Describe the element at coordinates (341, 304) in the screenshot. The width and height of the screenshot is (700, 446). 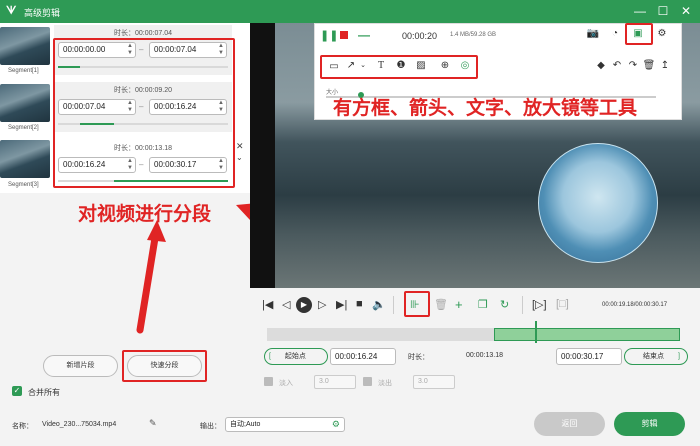
I see `skip-end-icon: ▶|` at that location.